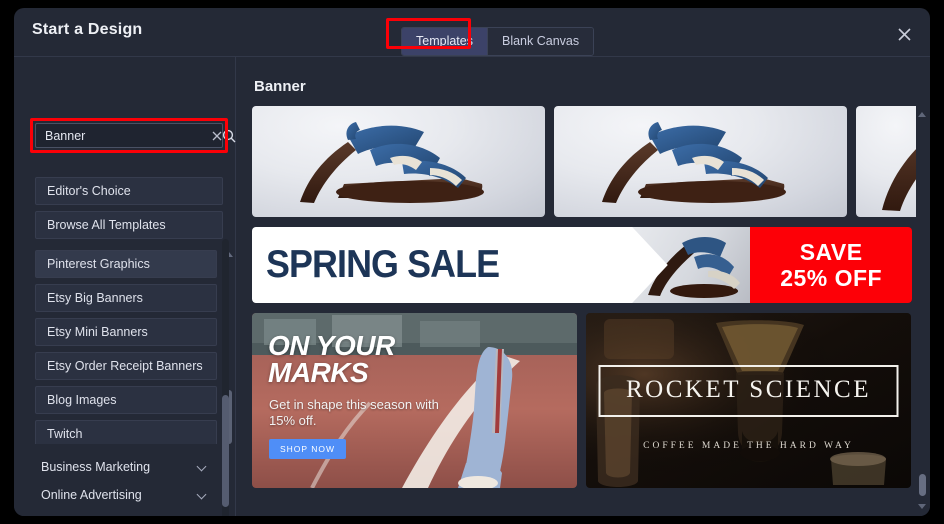 The height and width of the screenshot is (524, 944). I want to click on template-row: SPRING SALE SAVE 25% OFF, so click(584, 265).